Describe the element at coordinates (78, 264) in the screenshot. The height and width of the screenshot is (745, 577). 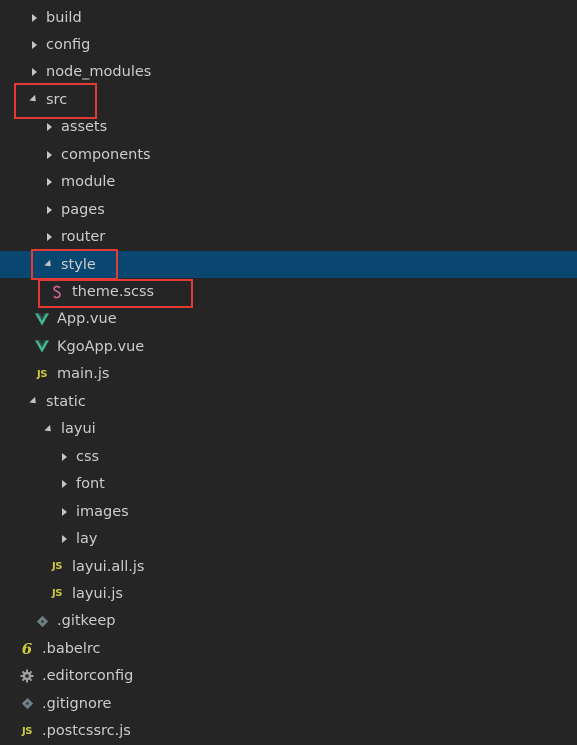
I see `item-label: style` at that location.